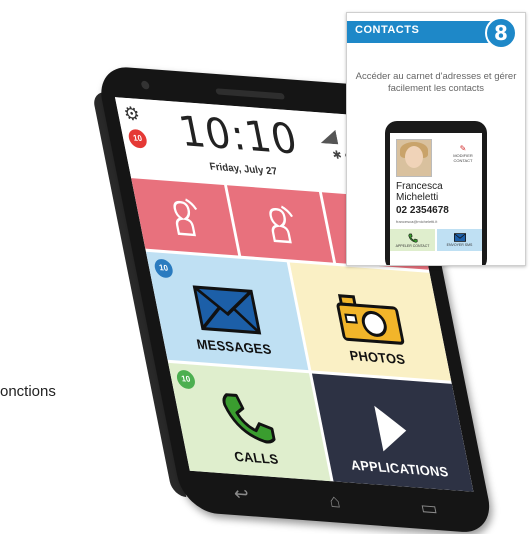 The width and height of the screenshot is (532, 534). I want to click on partial-caption-text: onctions, so click(28, 391).